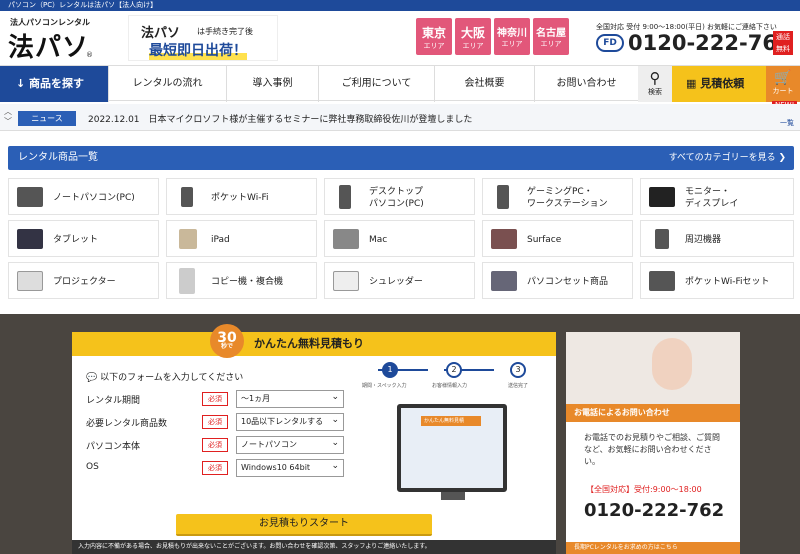 The height and width of the screenshot is (554, 800). Describe the element at coordinates (610, 43) in the screenshot. I see `freedial-icon: FD` at that location.